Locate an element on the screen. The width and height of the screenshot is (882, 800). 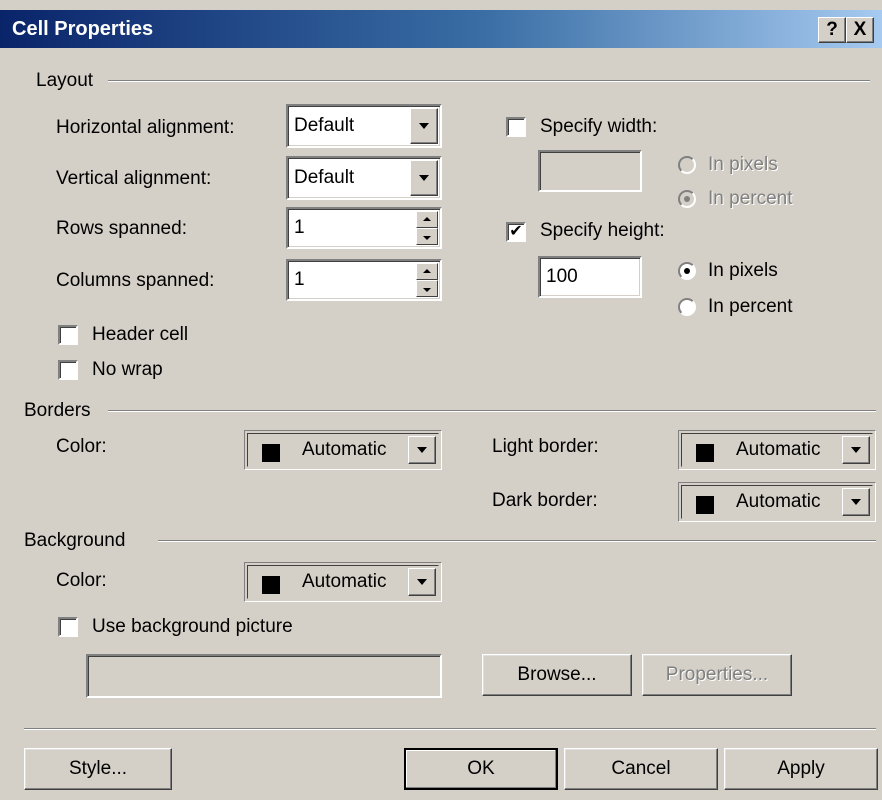
height-input: 100 is located at coordinates (590, 277).